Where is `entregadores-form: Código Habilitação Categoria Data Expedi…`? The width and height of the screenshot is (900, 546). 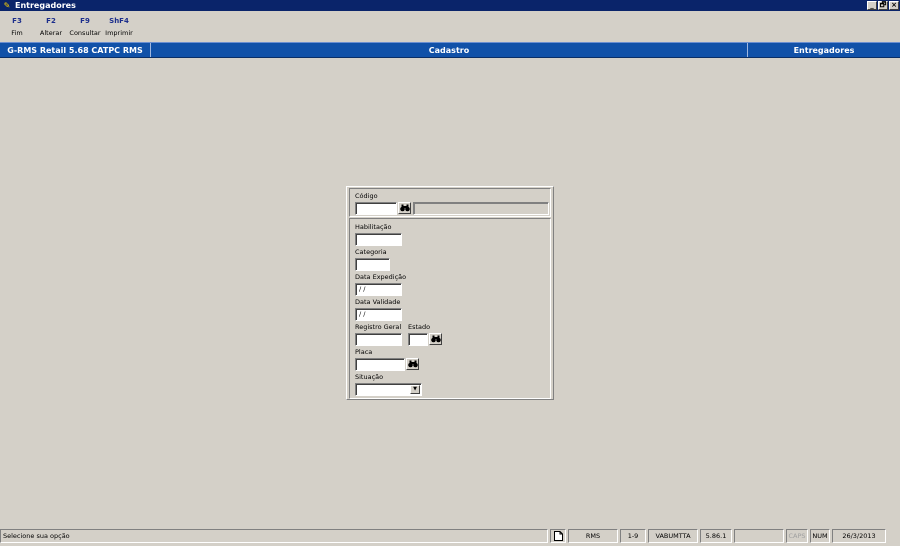 entregadores-form: Código Habilitação Categoria Data Expedi… is located at coordinates (450, 293).